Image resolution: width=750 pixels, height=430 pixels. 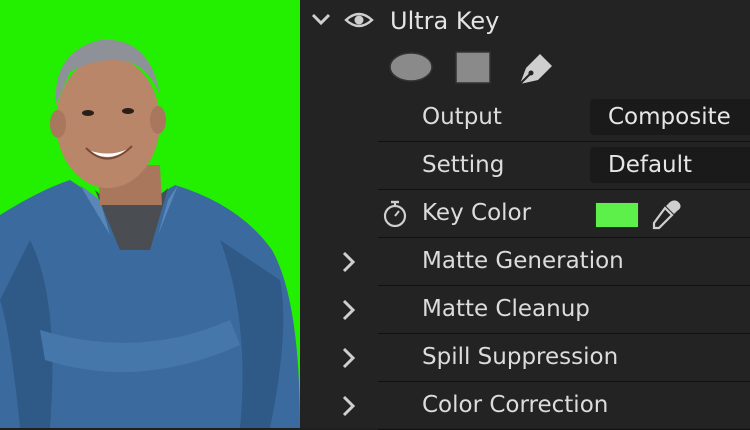 What do you see at coordinates (506, 309) in the screenshot?
I see `group-label: Matte Cleanup` at bounding box center [506, 309].